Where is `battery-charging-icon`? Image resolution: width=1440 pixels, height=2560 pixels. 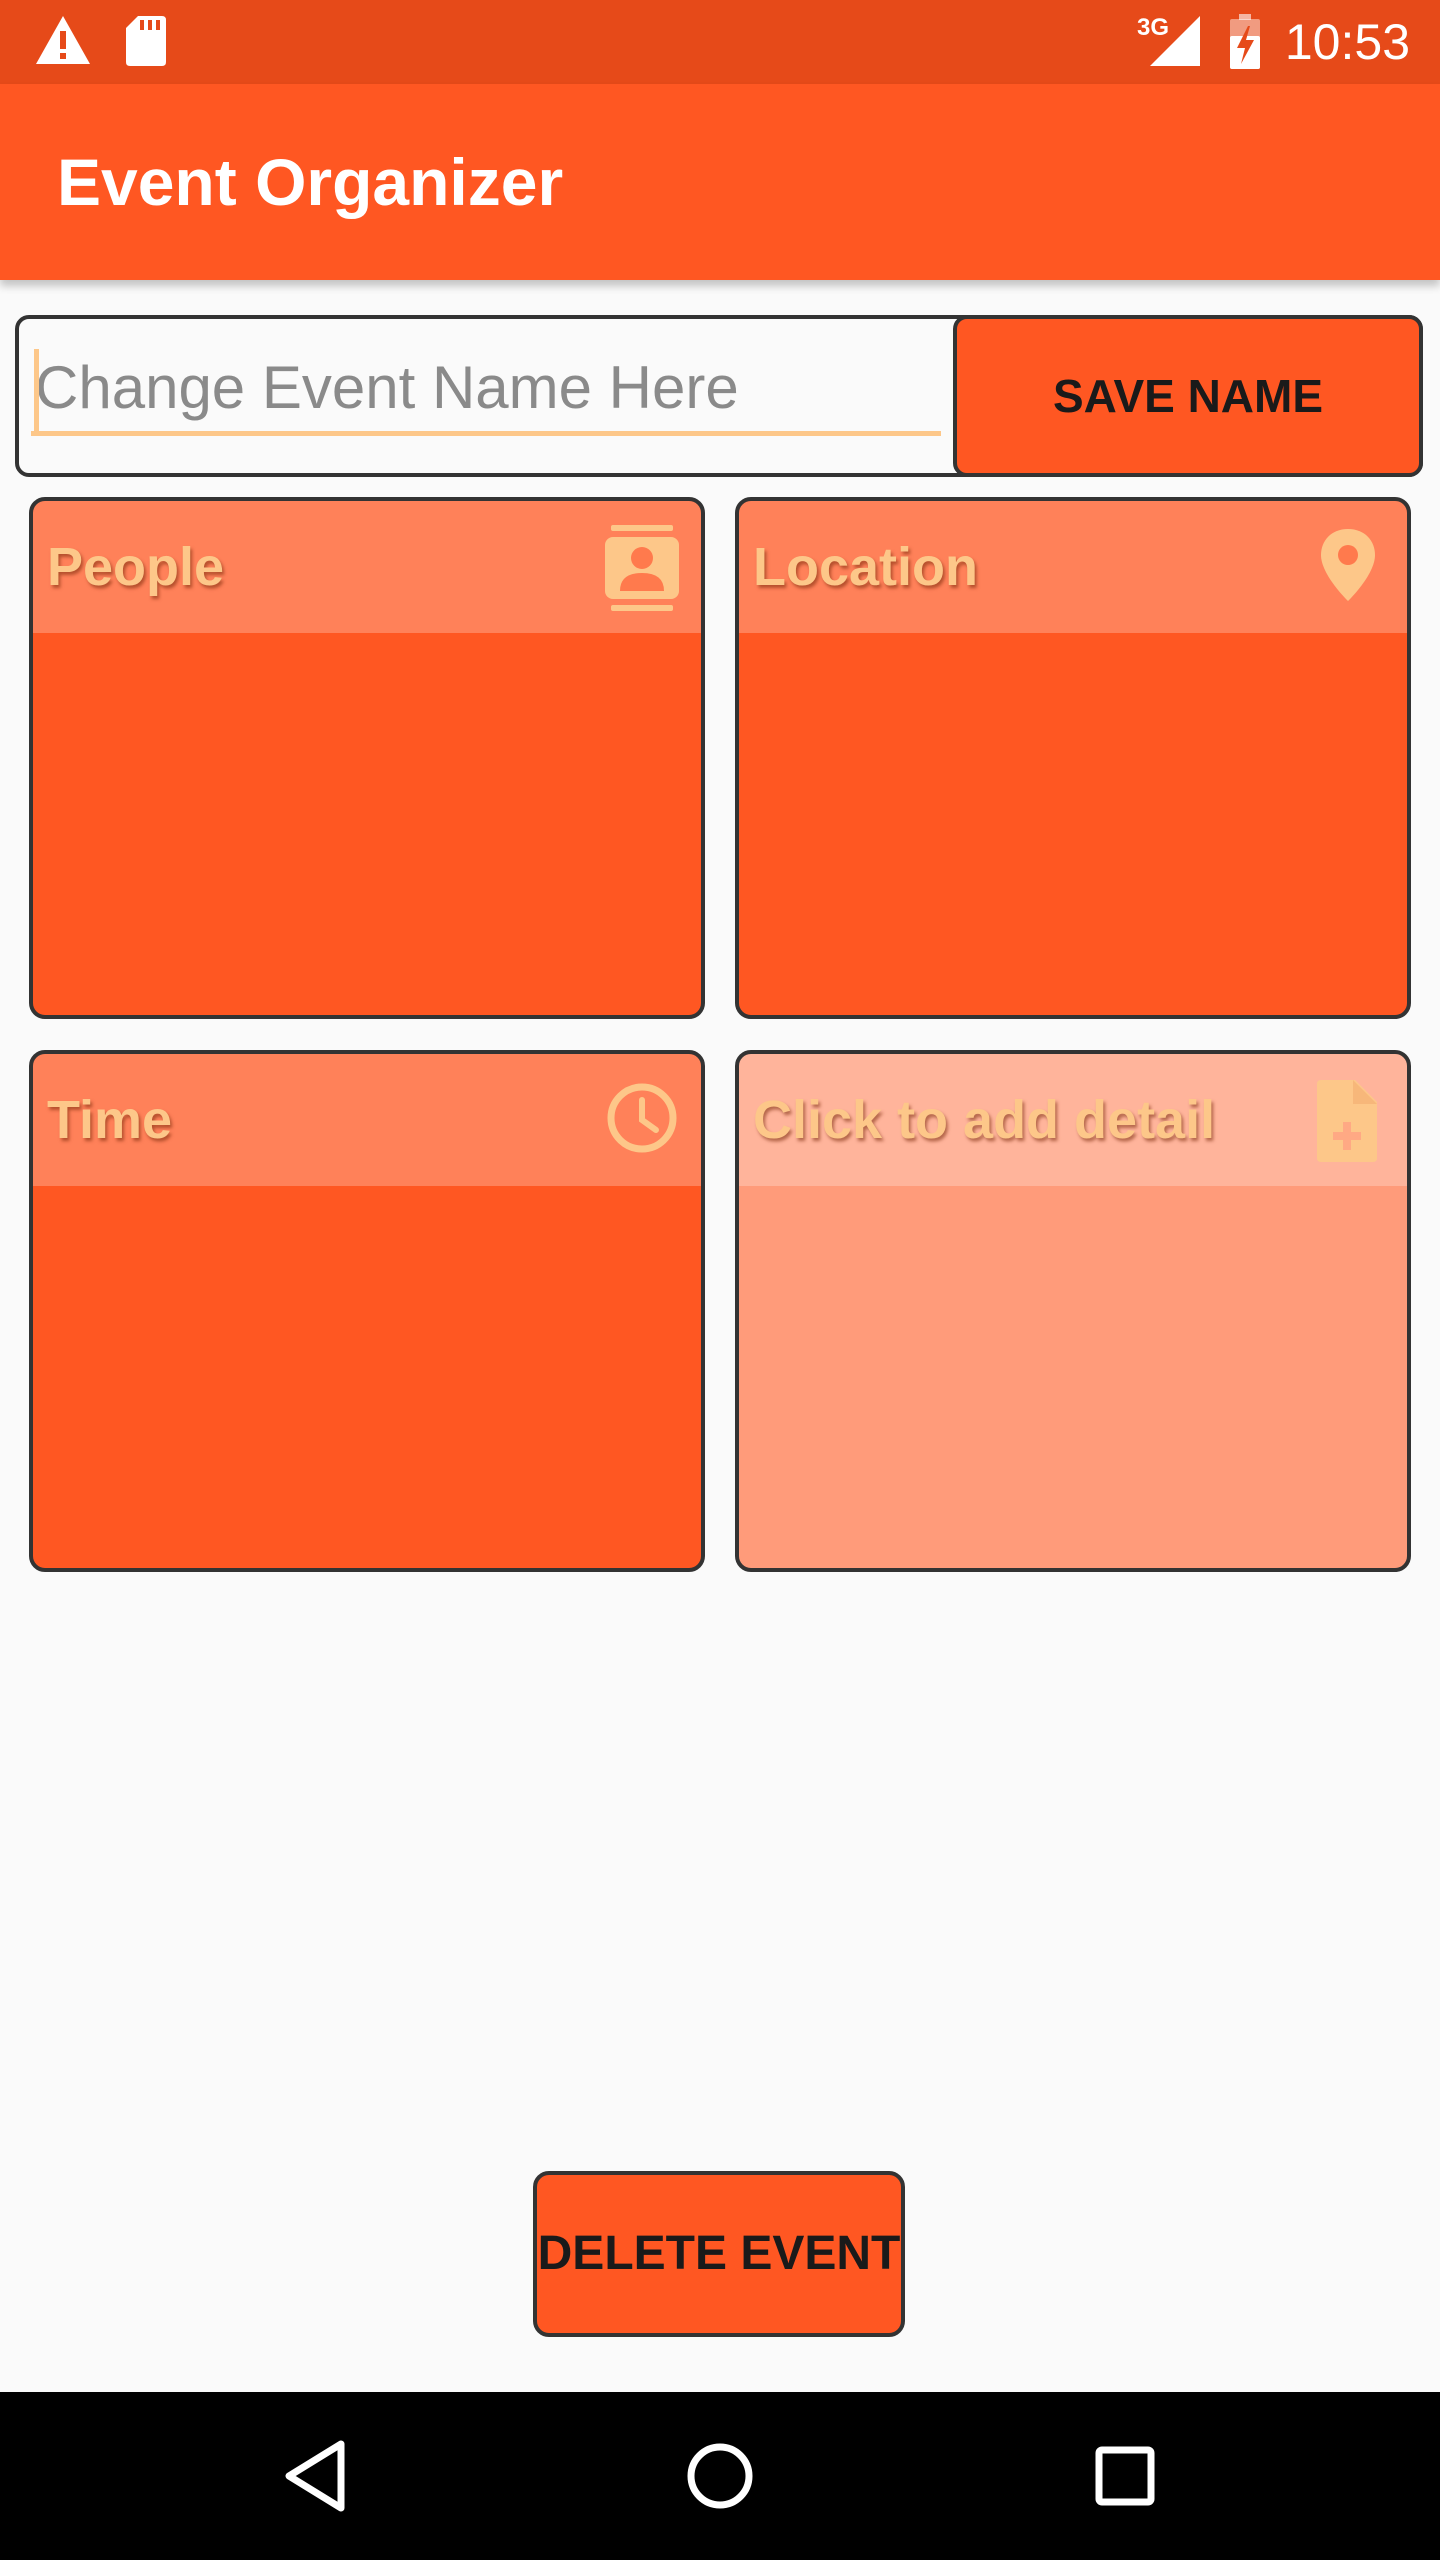
battery-charging-icon is located at coordinates (1245, 41).